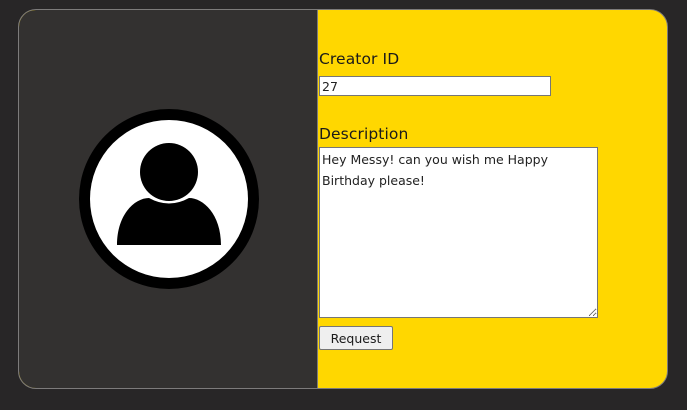 The height and width of the screenshot is (410, 687). Describe the element at coordinates (364, 134) in the screenshot. I see `description-label: Description` at that location.